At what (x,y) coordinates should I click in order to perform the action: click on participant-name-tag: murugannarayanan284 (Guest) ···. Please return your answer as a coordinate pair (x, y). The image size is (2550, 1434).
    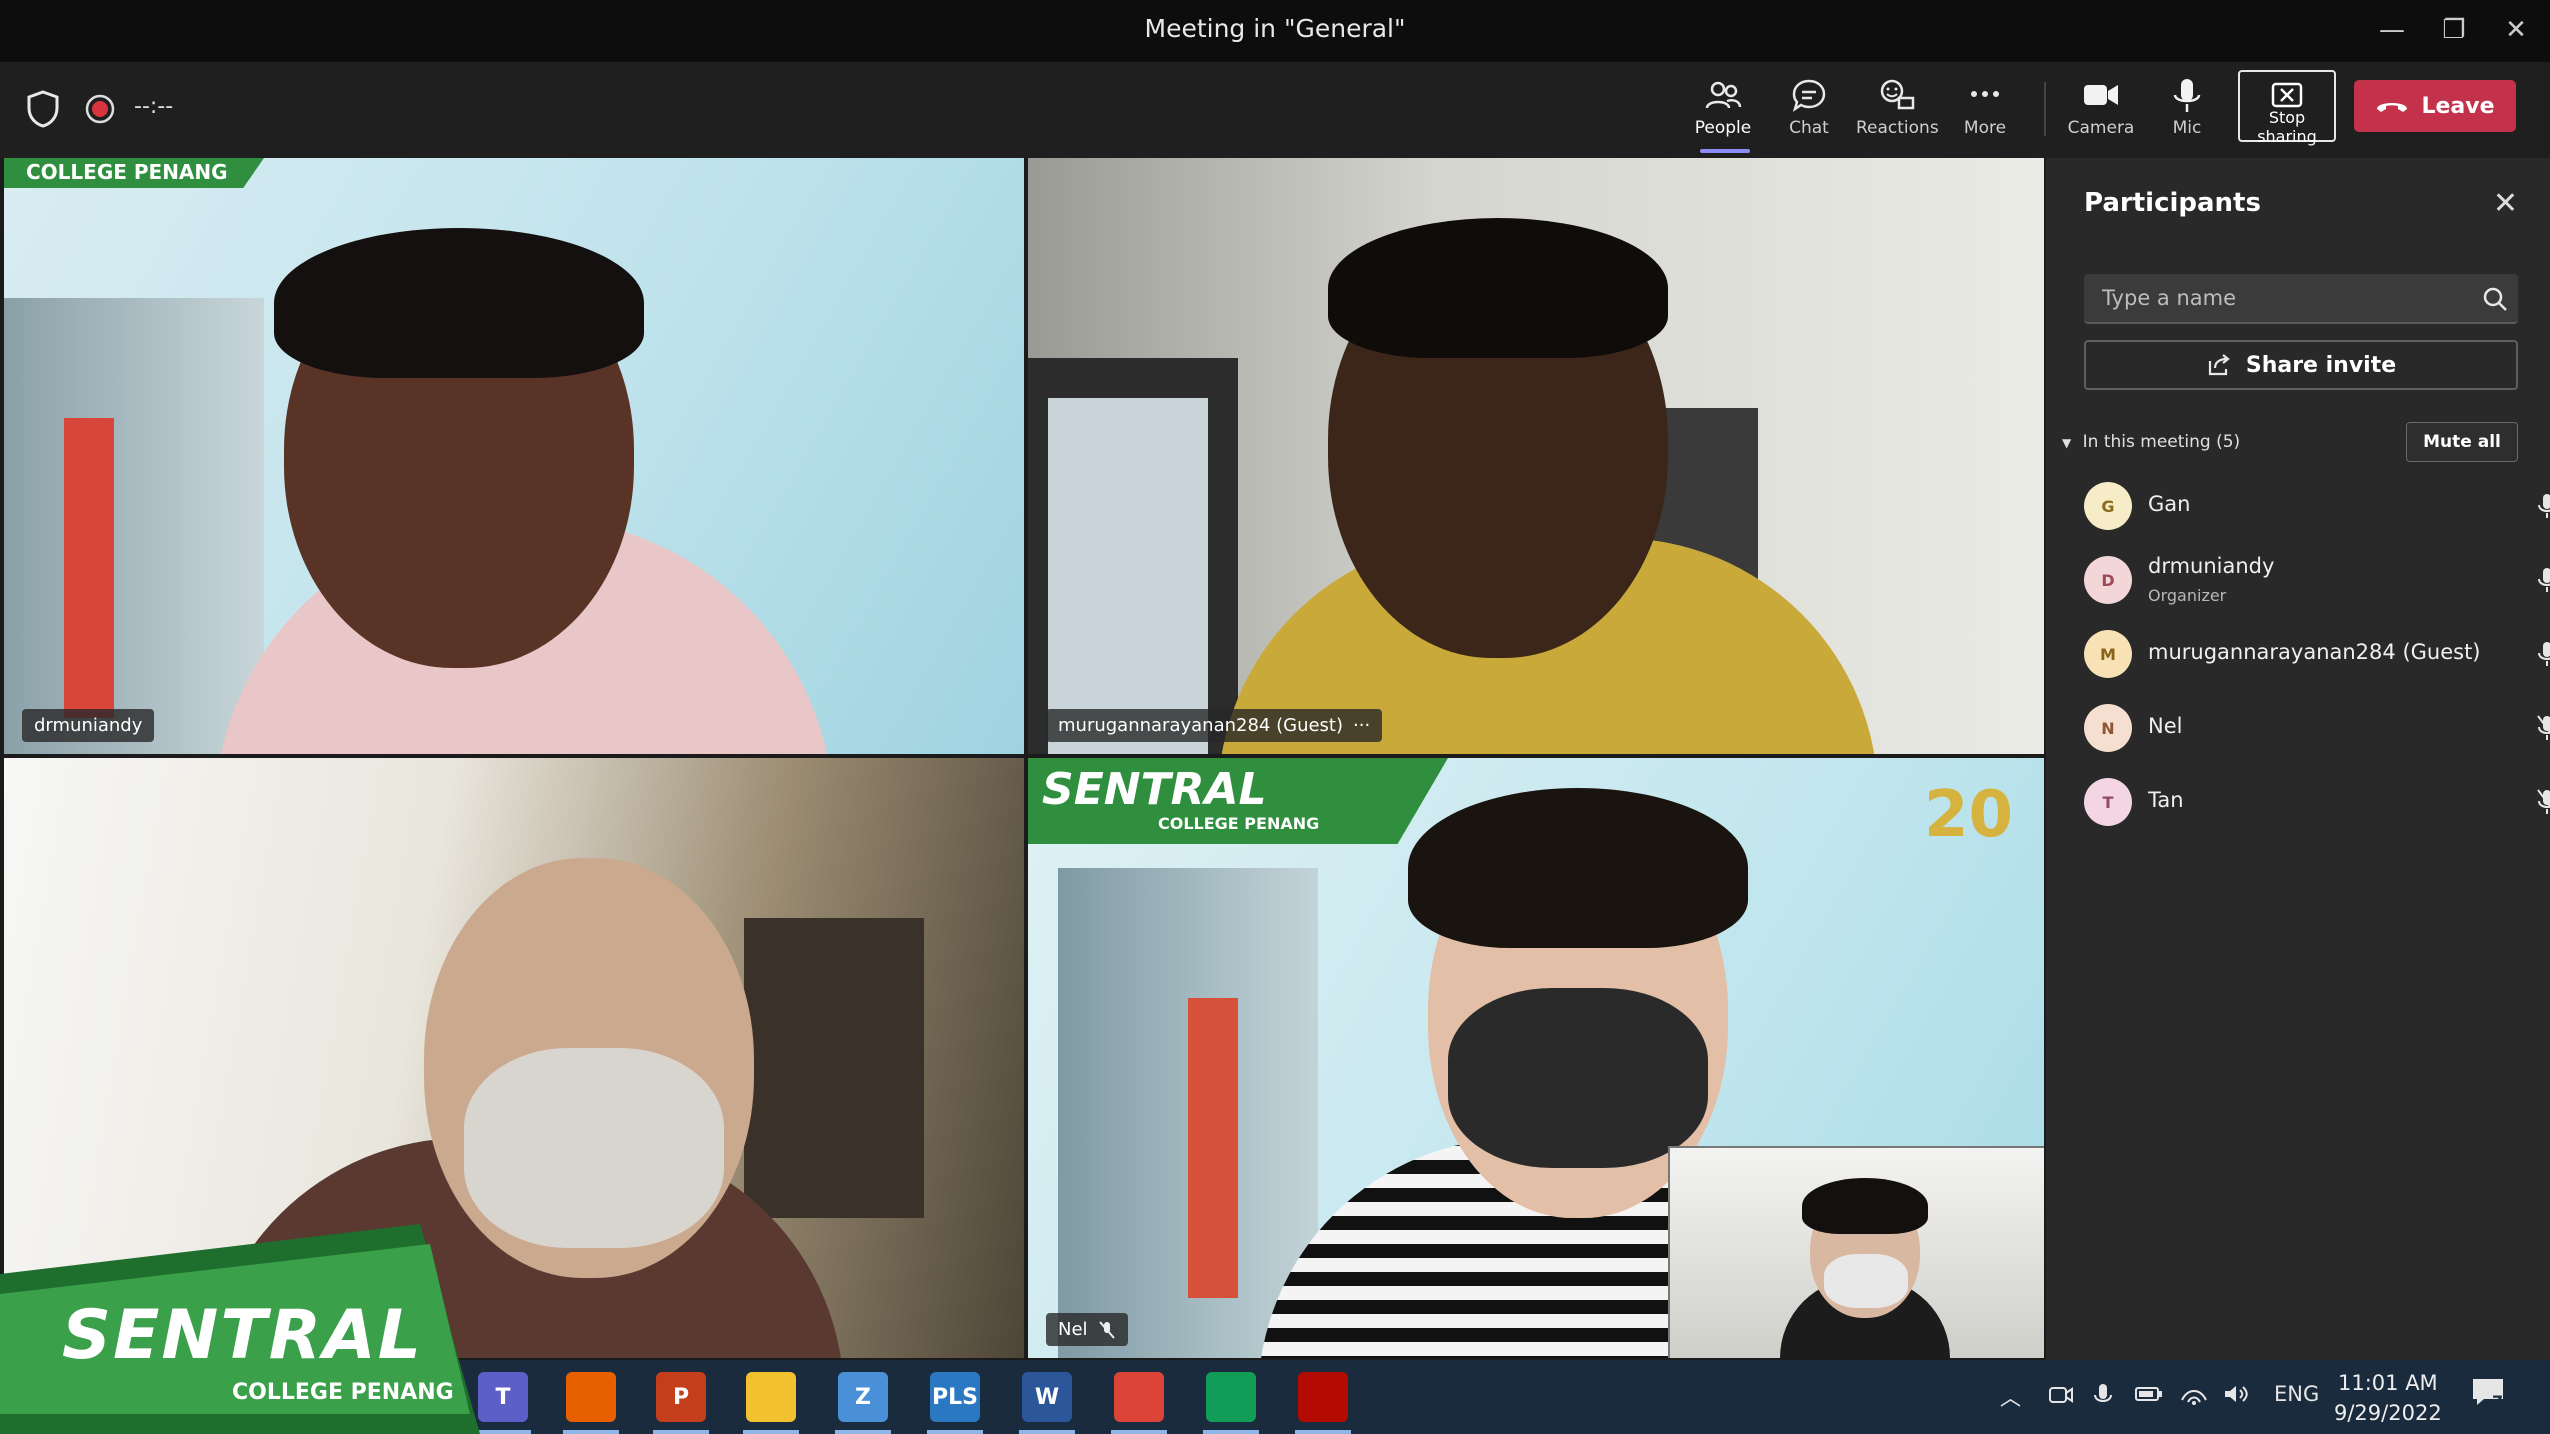
    Looking at the image, I should click on (1214, 725).